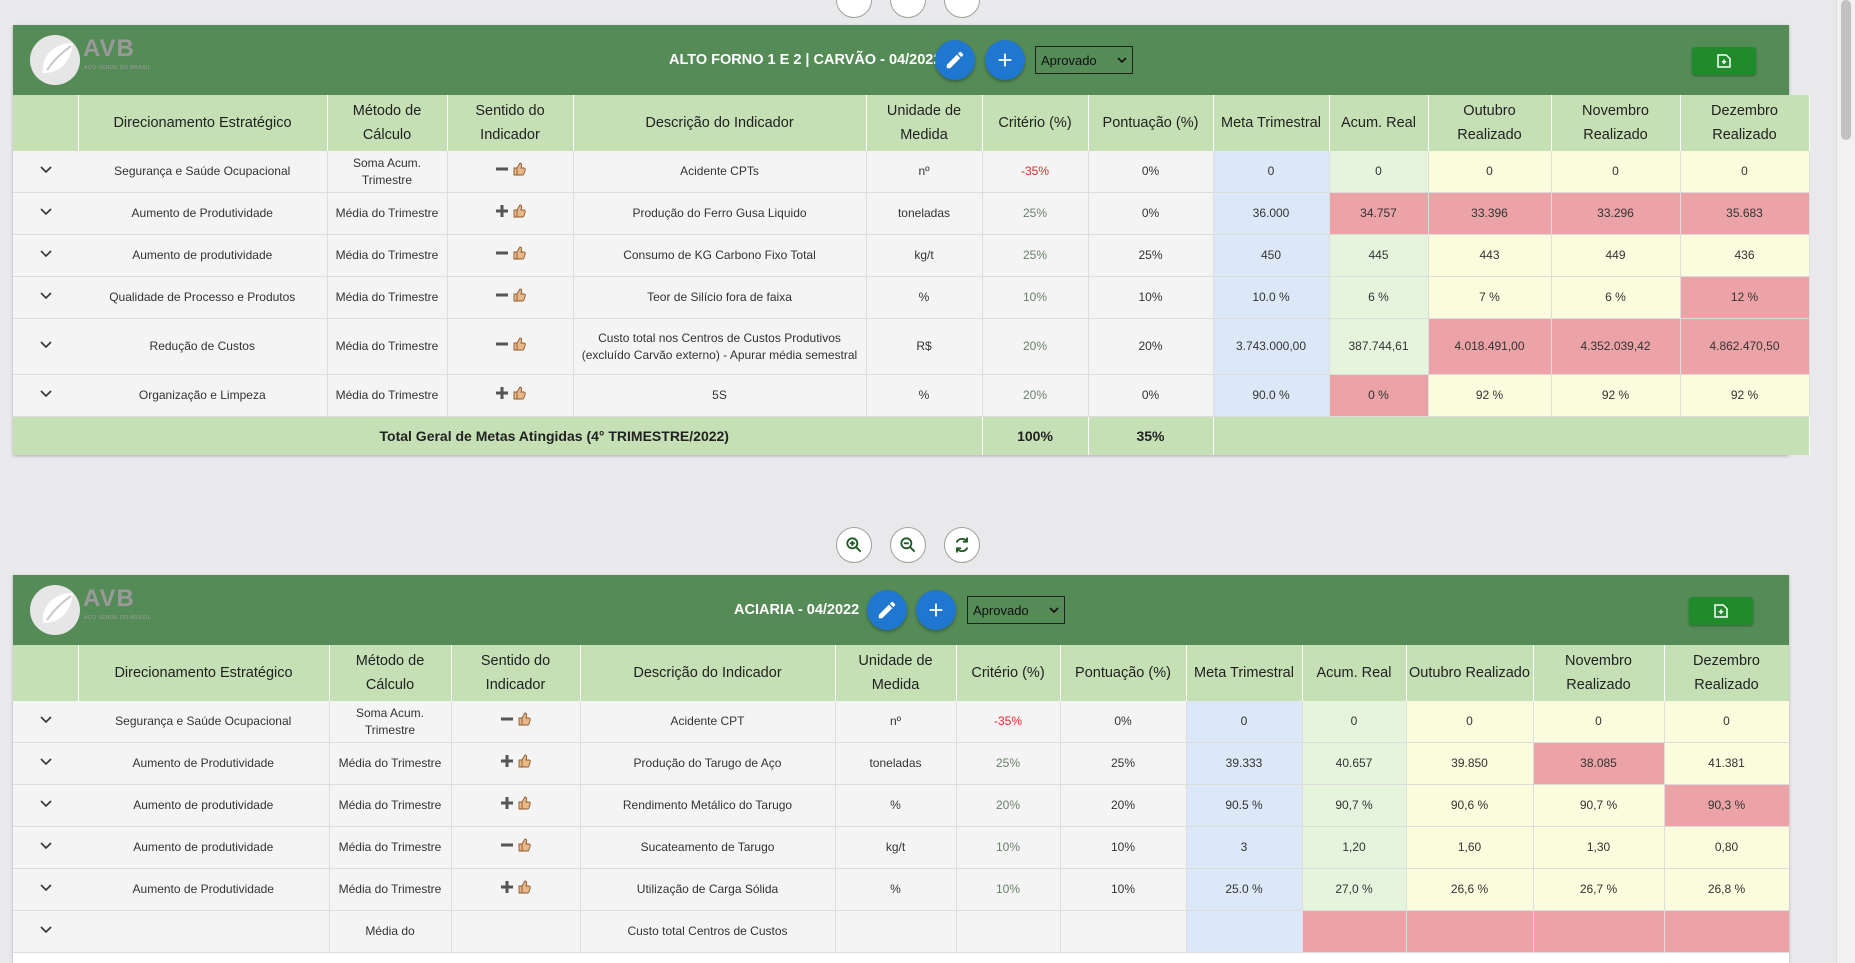 This screenshot has width=1855, height=963. I want to click on column-header: Pontuação (%), so click(1151, 123).